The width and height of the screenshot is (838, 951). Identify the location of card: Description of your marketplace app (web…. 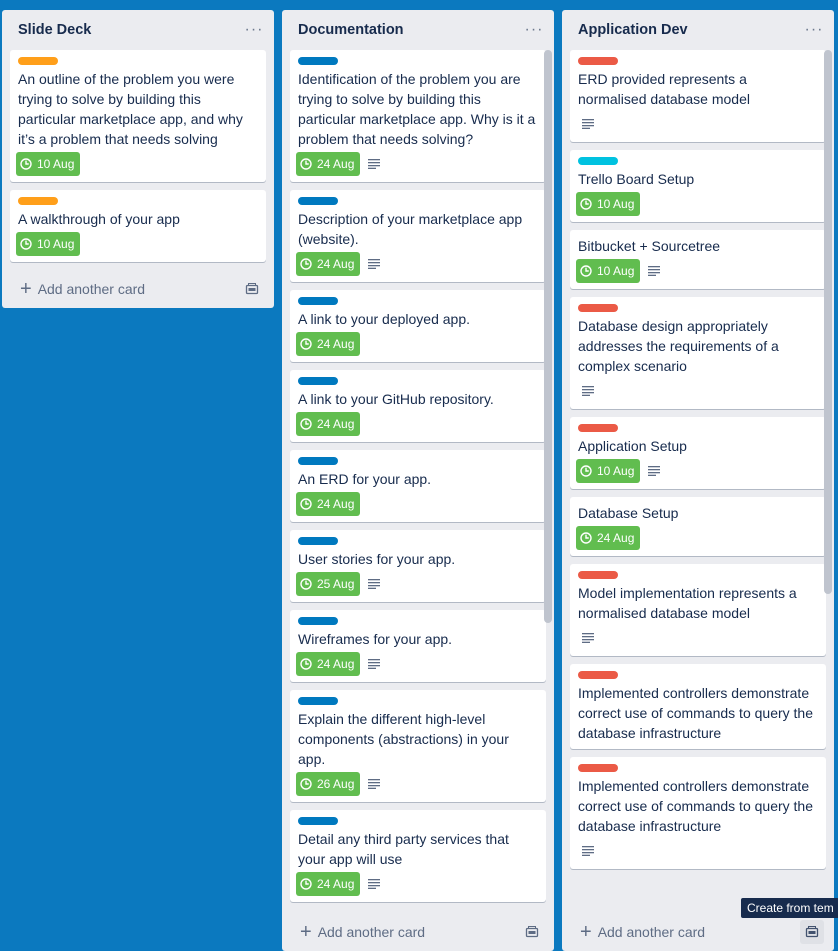
(418, 236).